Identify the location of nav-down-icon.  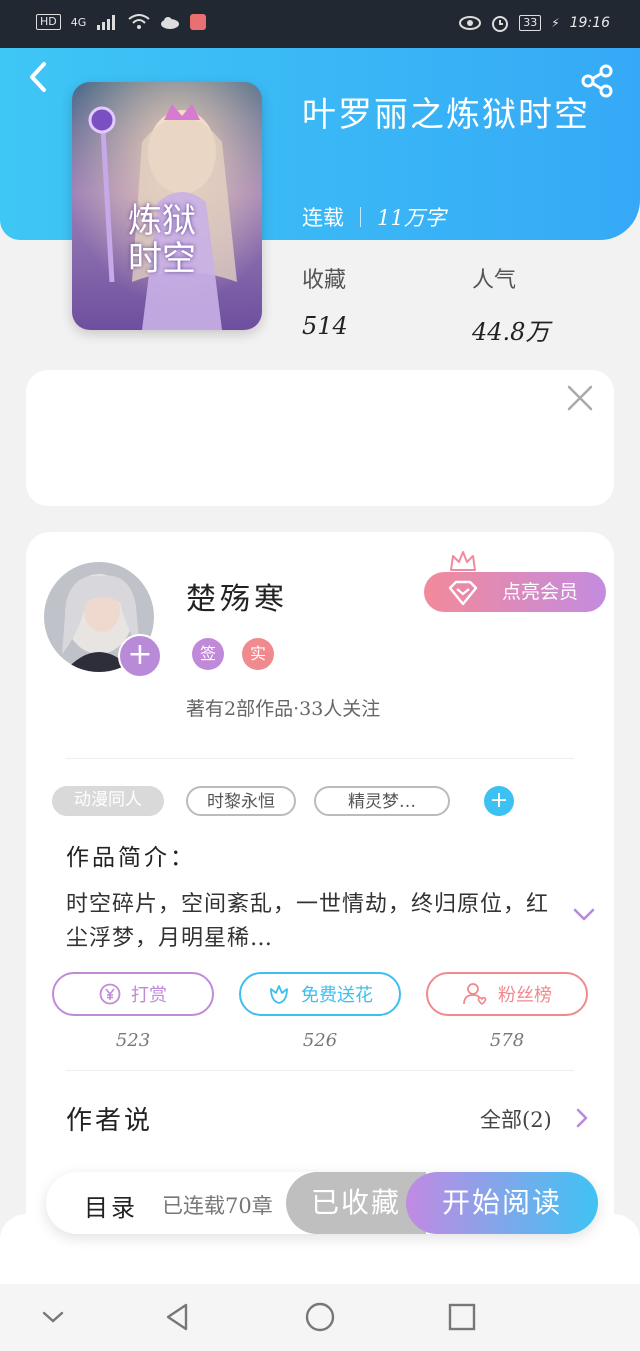
(53, 1317).